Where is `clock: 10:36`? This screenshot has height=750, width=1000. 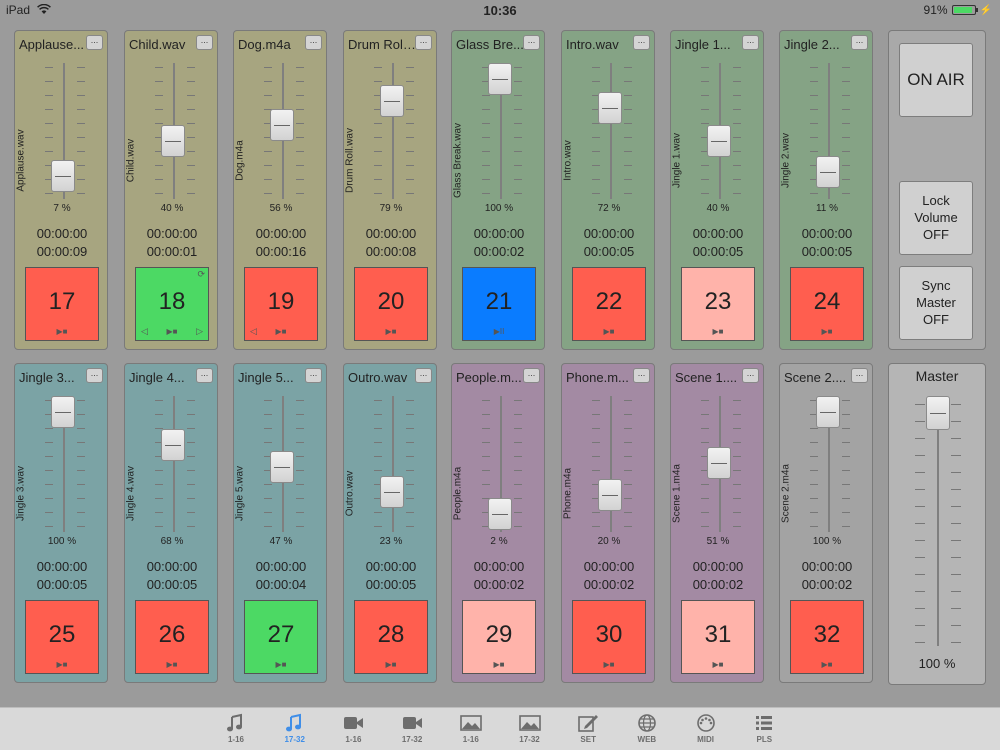
clock: 10:36 is located at coordinates (500, 10).